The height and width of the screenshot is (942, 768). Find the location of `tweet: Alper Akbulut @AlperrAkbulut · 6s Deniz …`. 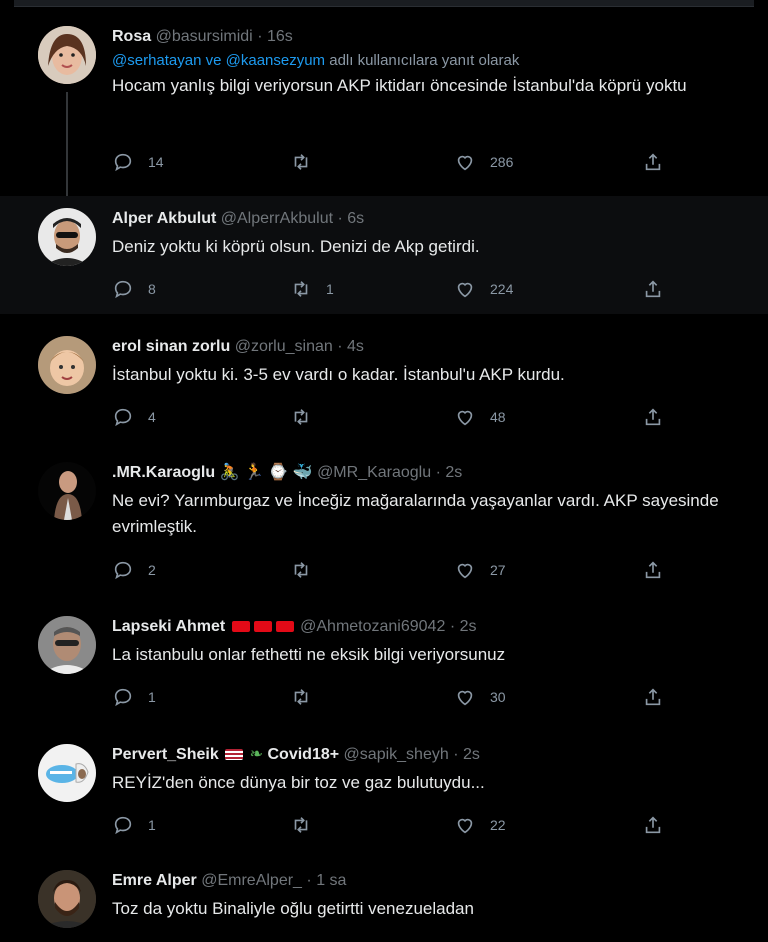

tweet: Alper Akbulut @AlperrAkbulut · 6s Deniz … is located at coordinates (384, 255).